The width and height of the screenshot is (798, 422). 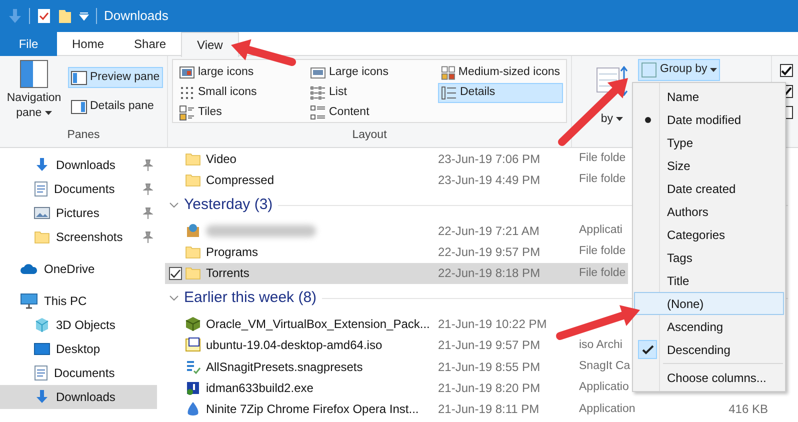 I want to click on menu-item: Authors, so click(x=709, y=211).